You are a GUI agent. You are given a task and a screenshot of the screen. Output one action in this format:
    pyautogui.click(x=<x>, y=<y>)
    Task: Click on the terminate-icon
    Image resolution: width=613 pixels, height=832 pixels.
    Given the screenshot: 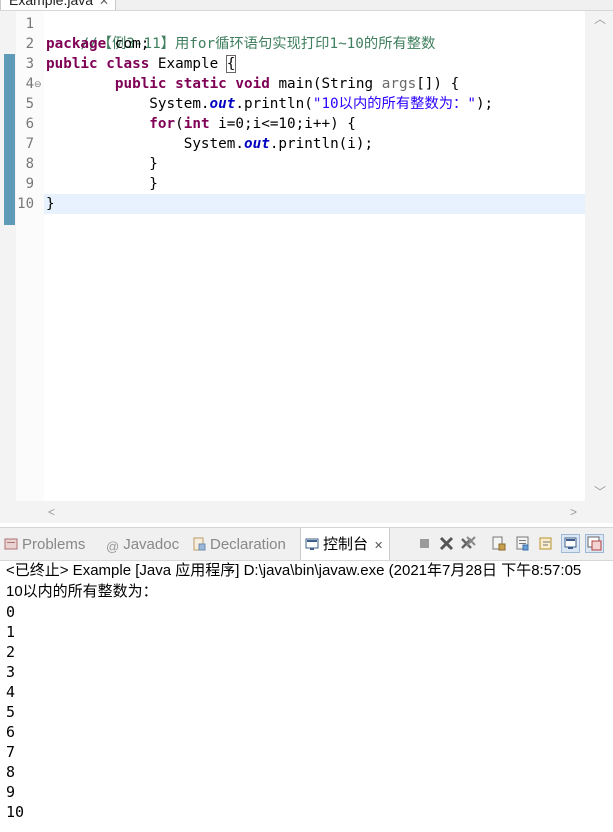 What is the action you would take?
    pyautogui.click(x=424, y=543)
    